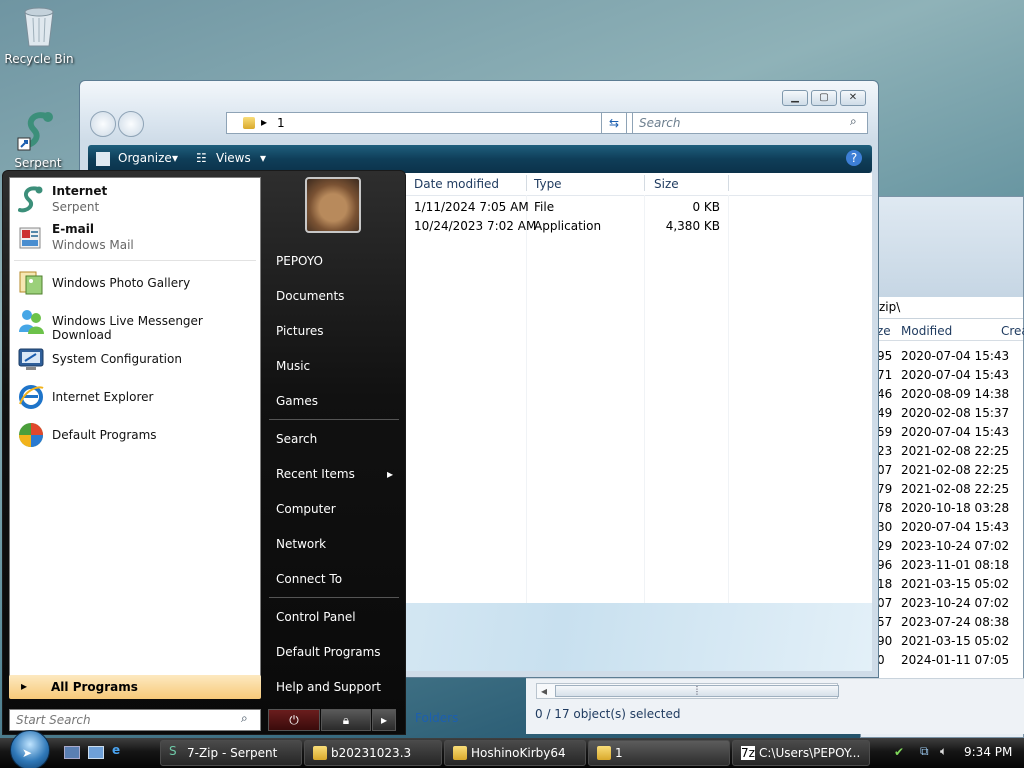 This screenshot has width=1024, height=768. I want to click on refresh-button: ⇆, so click(614, 123).